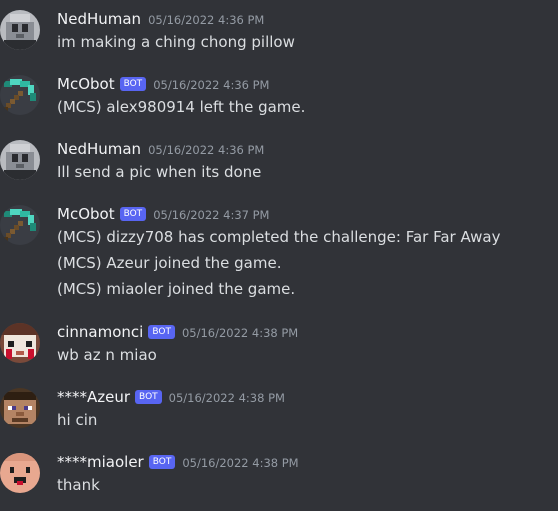 This screenshot has height=511, width=558. Describe the element at coordinates (177, 333) in the screenshot. I see `message-header: cinnamonci BOT 05/16/2022 4:38 PM` at that location.